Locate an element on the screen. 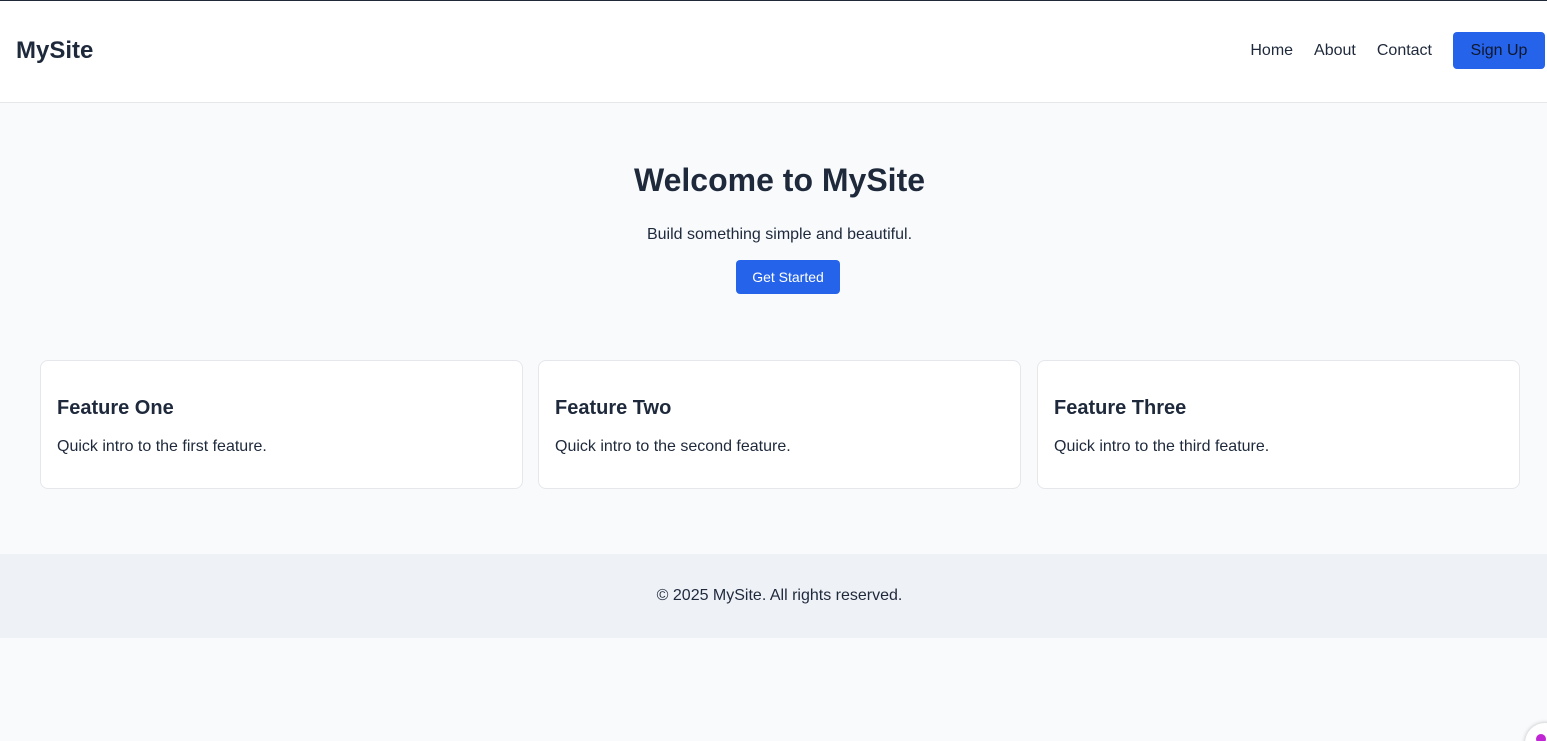  nav-link-about: About is located at coordinates (1335, 51).